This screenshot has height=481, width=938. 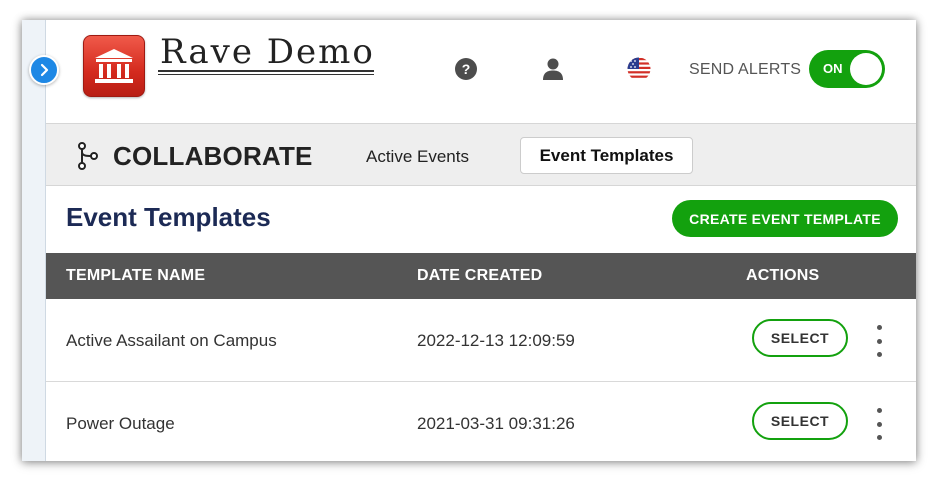 I want to click on table-header: TEMPLATE NAME DATE CREATED ACTIONS, so click(x=481, y=276).